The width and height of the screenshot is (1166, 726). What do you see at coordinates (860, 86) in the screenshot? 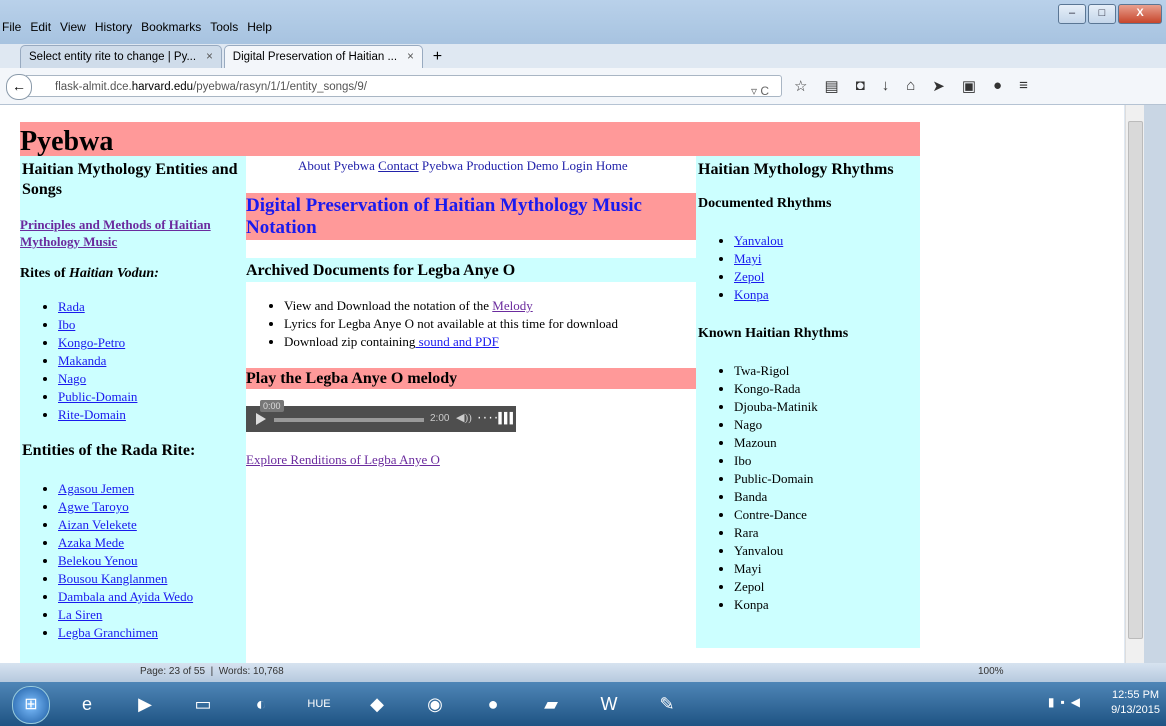
I see `pocket-icon: ◘` at bounding box center [860, 86].